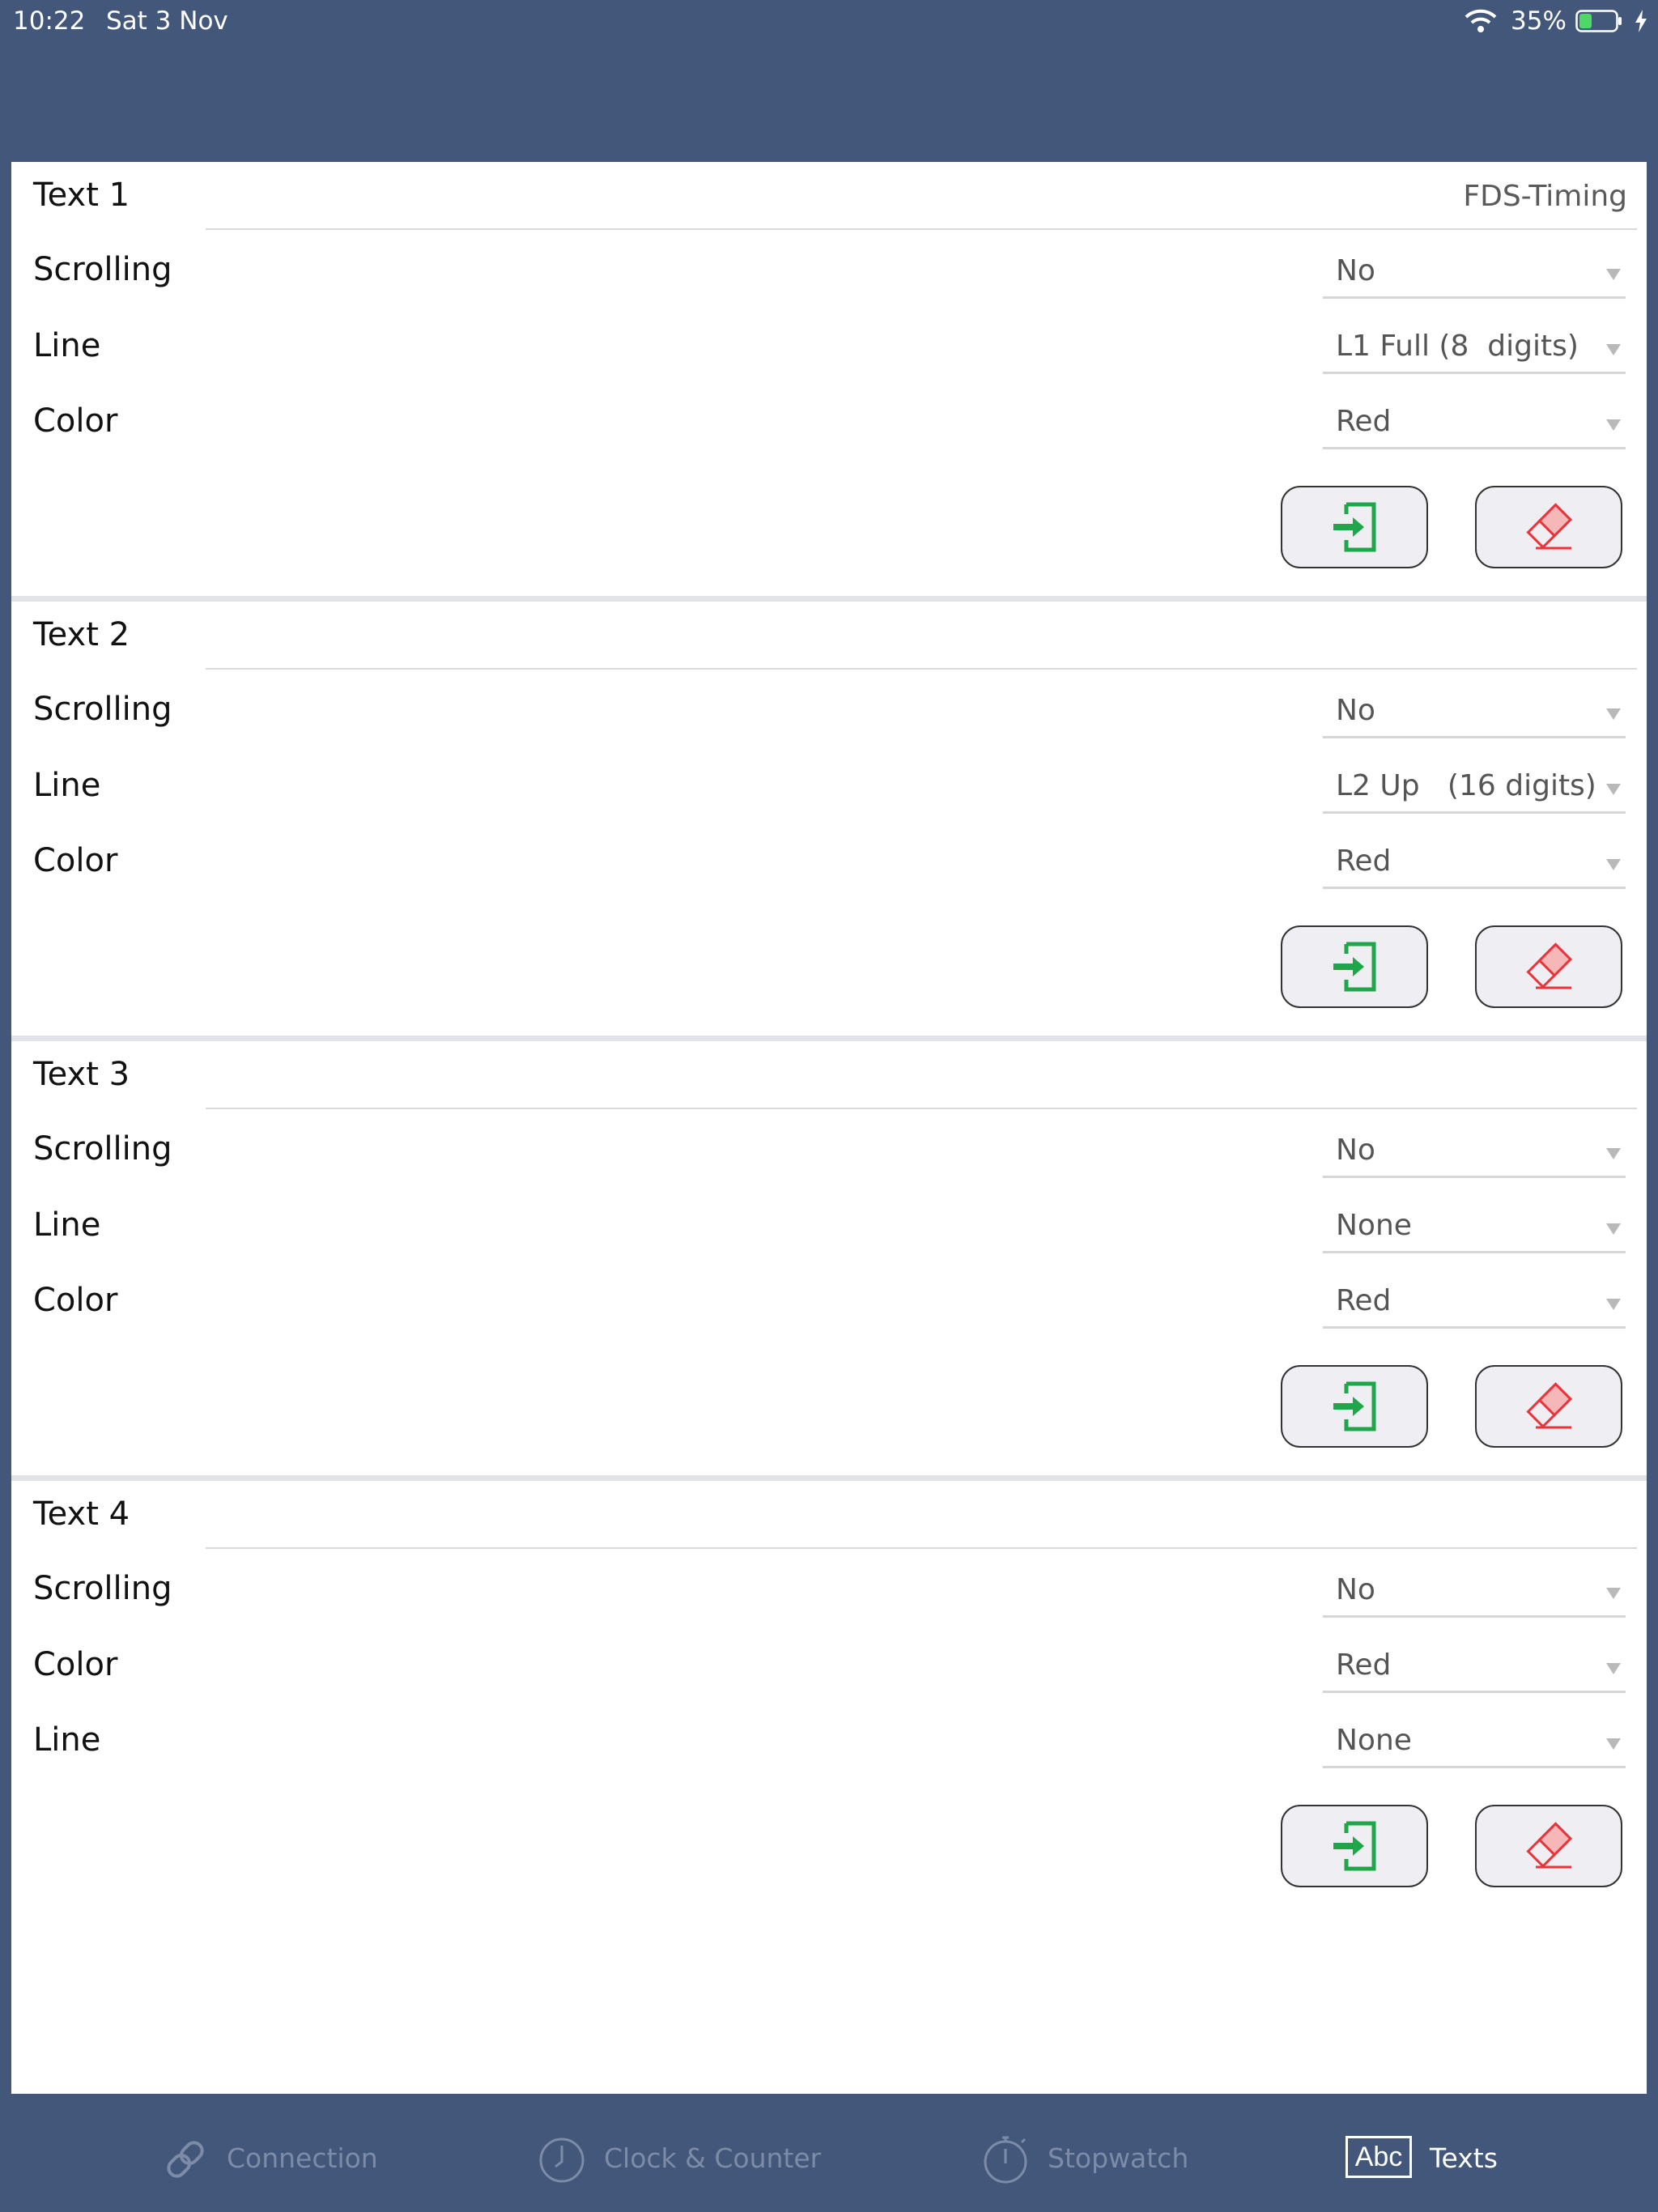  What do you see at coordinates (1464, 2158) in the screenshot?
I see `tab-label: Texts` at bounding box center [1464, 2158].